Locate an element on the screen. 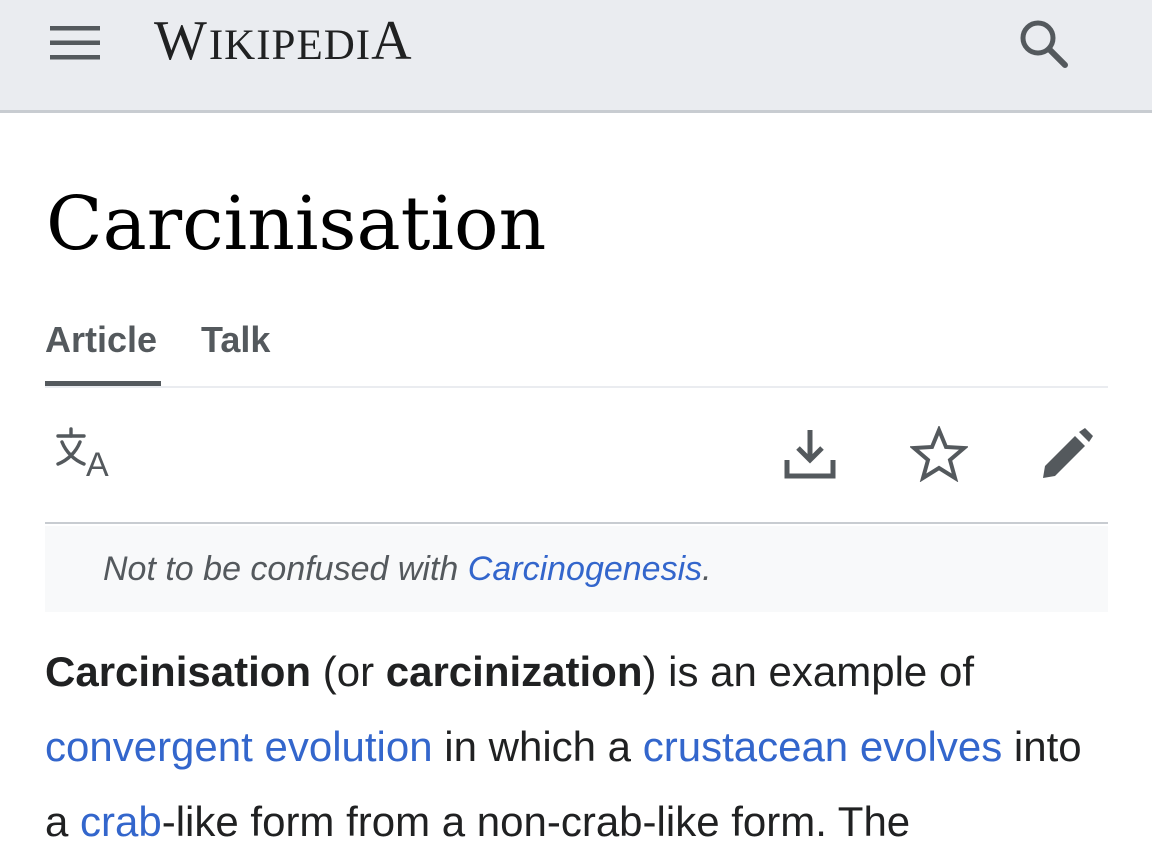  tab-article: Article is located at coordinates (103, 349).